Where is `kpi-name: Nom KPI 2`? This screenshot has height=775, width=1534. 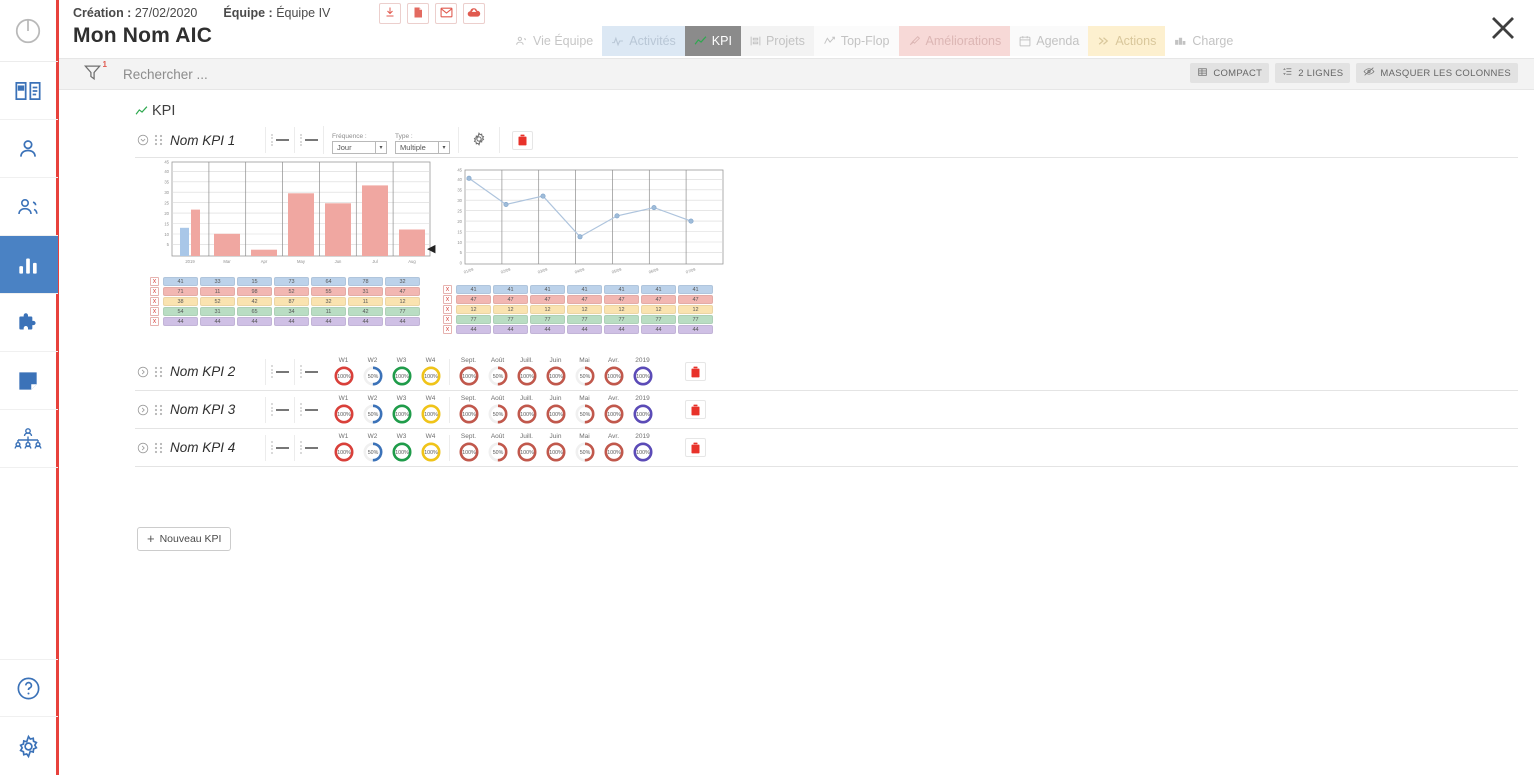 kpi-name: Nom KPI 2 is located at coordinates (217, 371).